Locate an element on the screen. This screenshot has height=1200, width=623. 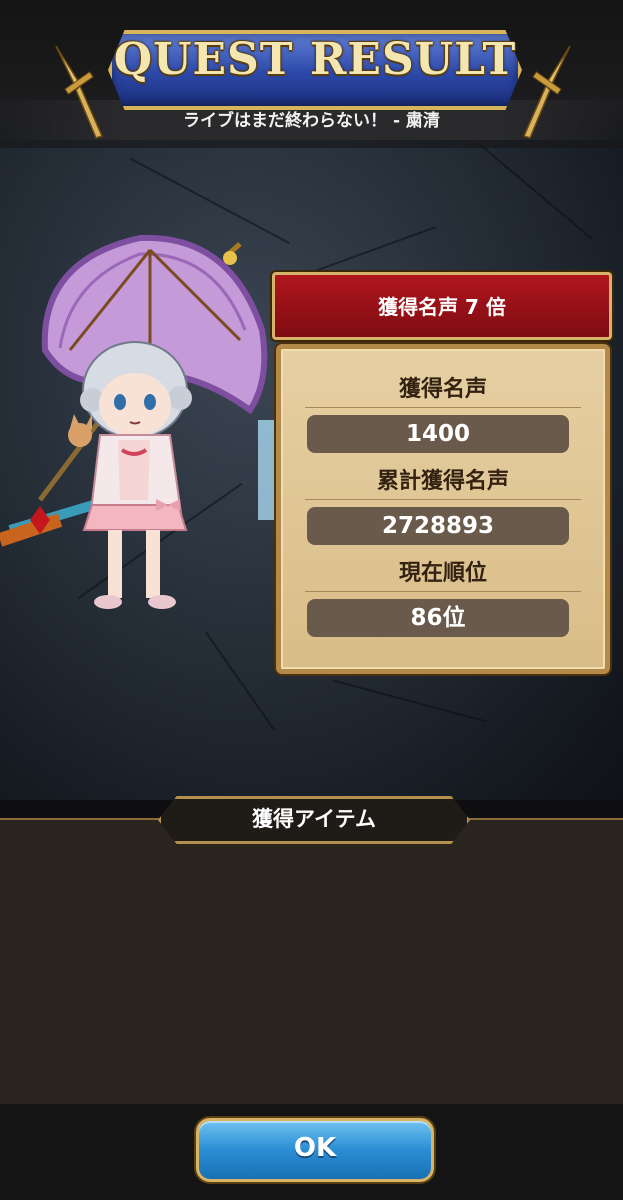
stat-label-current-rank: 現在順位 is located at coordinates (442, 573).